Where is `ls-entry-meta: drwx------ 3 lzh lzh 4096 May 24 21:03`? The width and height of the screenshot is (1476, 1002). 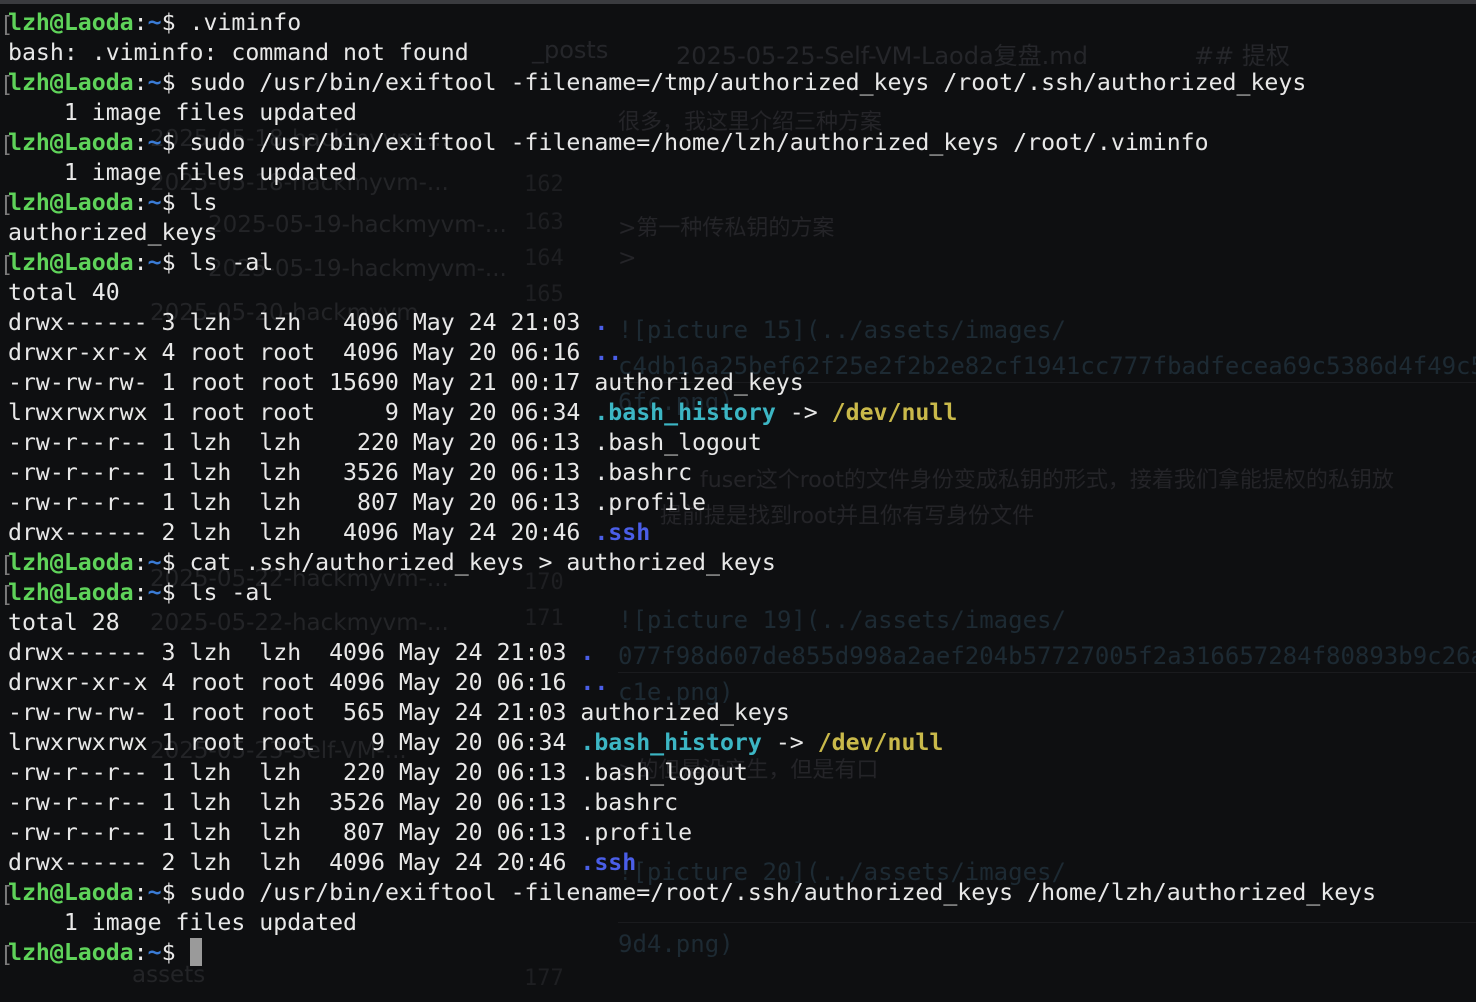 ls-entry-meta: drwx------ 3 lzh lzh 4096 May 24 21:03 is located at coordinates (301, 322).